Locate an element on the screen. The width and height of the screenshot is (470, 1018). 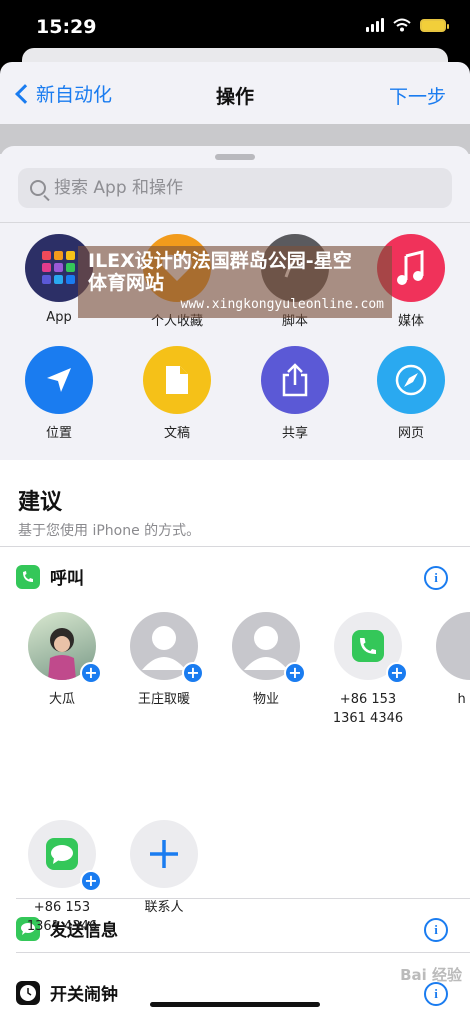
initials-avatar is located at coordinates (453, 646).